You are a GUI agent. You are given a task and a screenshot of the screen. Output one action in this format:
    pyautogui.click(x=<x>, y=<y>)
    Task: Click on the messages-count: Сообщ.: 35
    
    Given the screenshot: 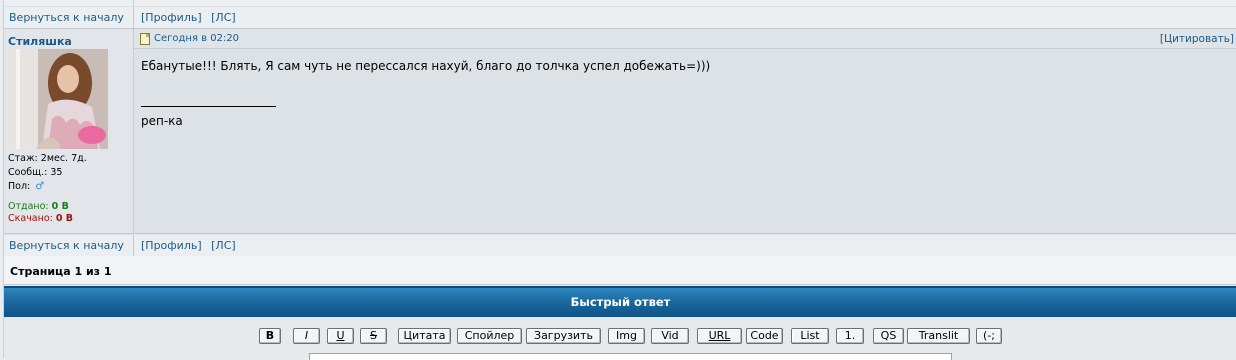 What is the action you would take?
    pyautogui.click(x=35, y=172)
    